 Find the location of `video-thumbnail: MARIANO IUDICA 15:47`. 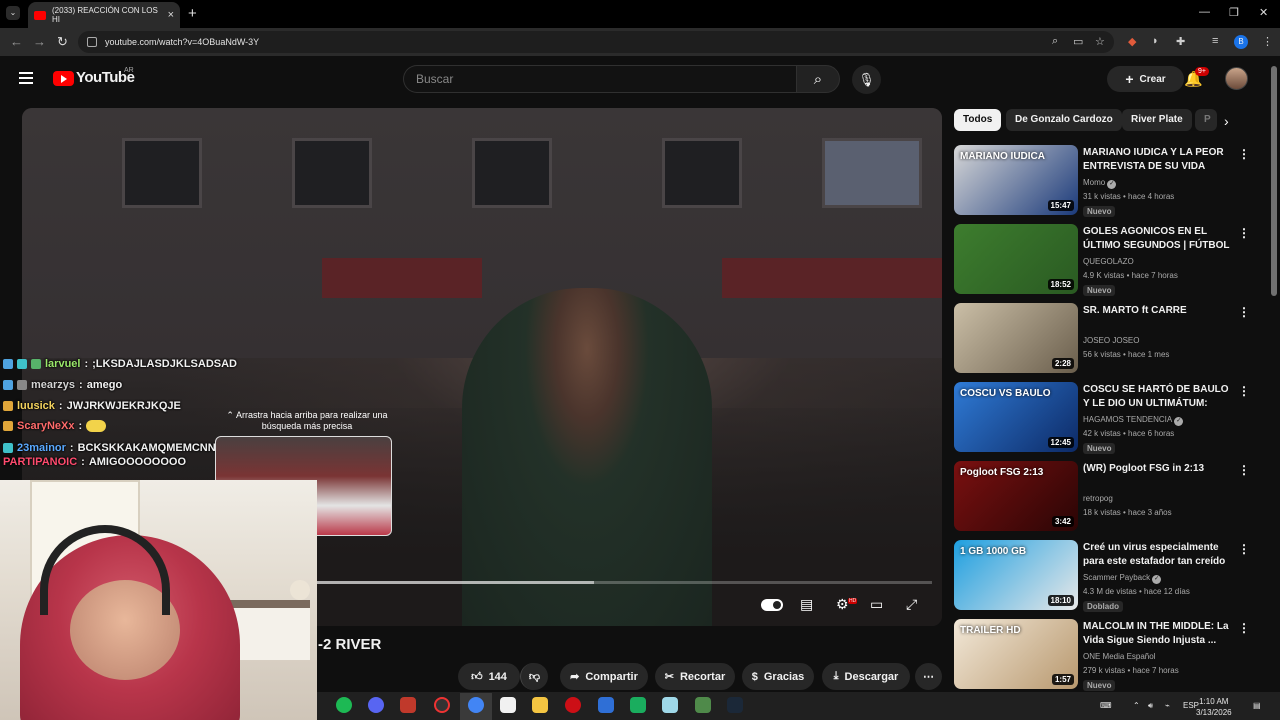

video-thumbnail: MARIANO IUDICA 15:47 is located at coordinates (1016, 180).